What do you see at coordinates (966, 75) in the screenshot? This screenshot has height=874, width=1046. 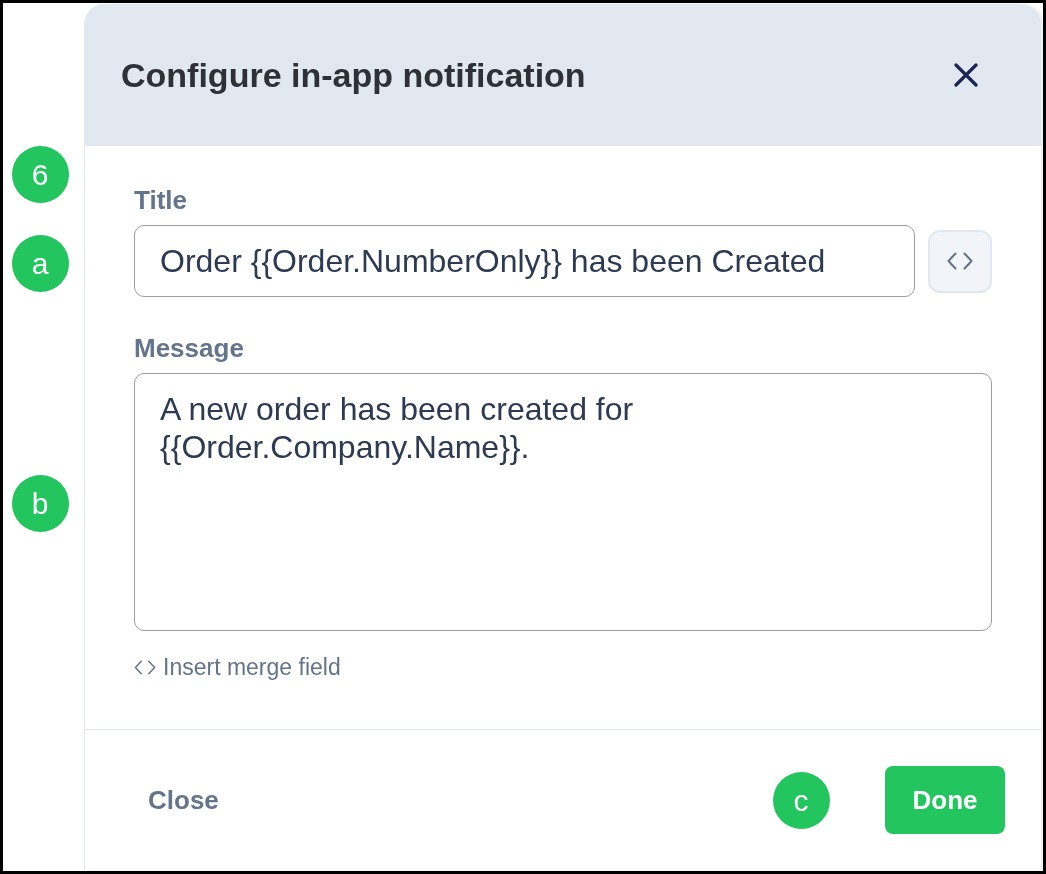 I see `close-icon` at bounding box center [966, 75].